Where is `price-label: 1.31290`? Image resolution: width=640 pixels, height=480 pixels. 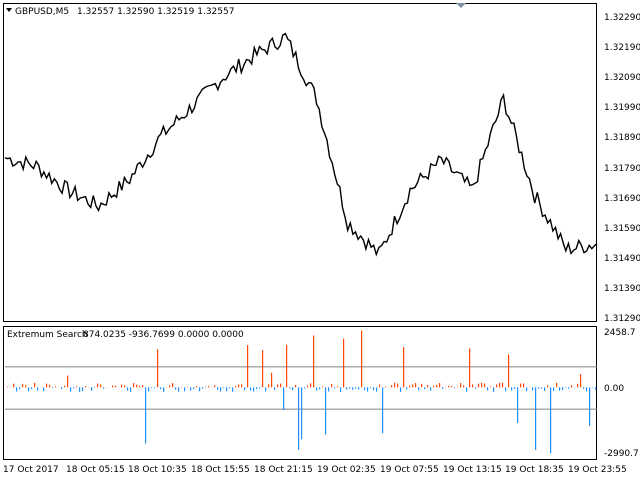 price-label: 1.31290 is located at coordinates (622, 319).